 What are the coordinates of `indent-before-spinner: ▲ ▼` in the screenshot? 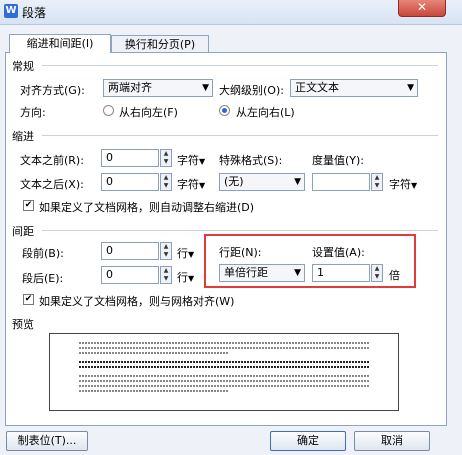 It's located at (166, 158).